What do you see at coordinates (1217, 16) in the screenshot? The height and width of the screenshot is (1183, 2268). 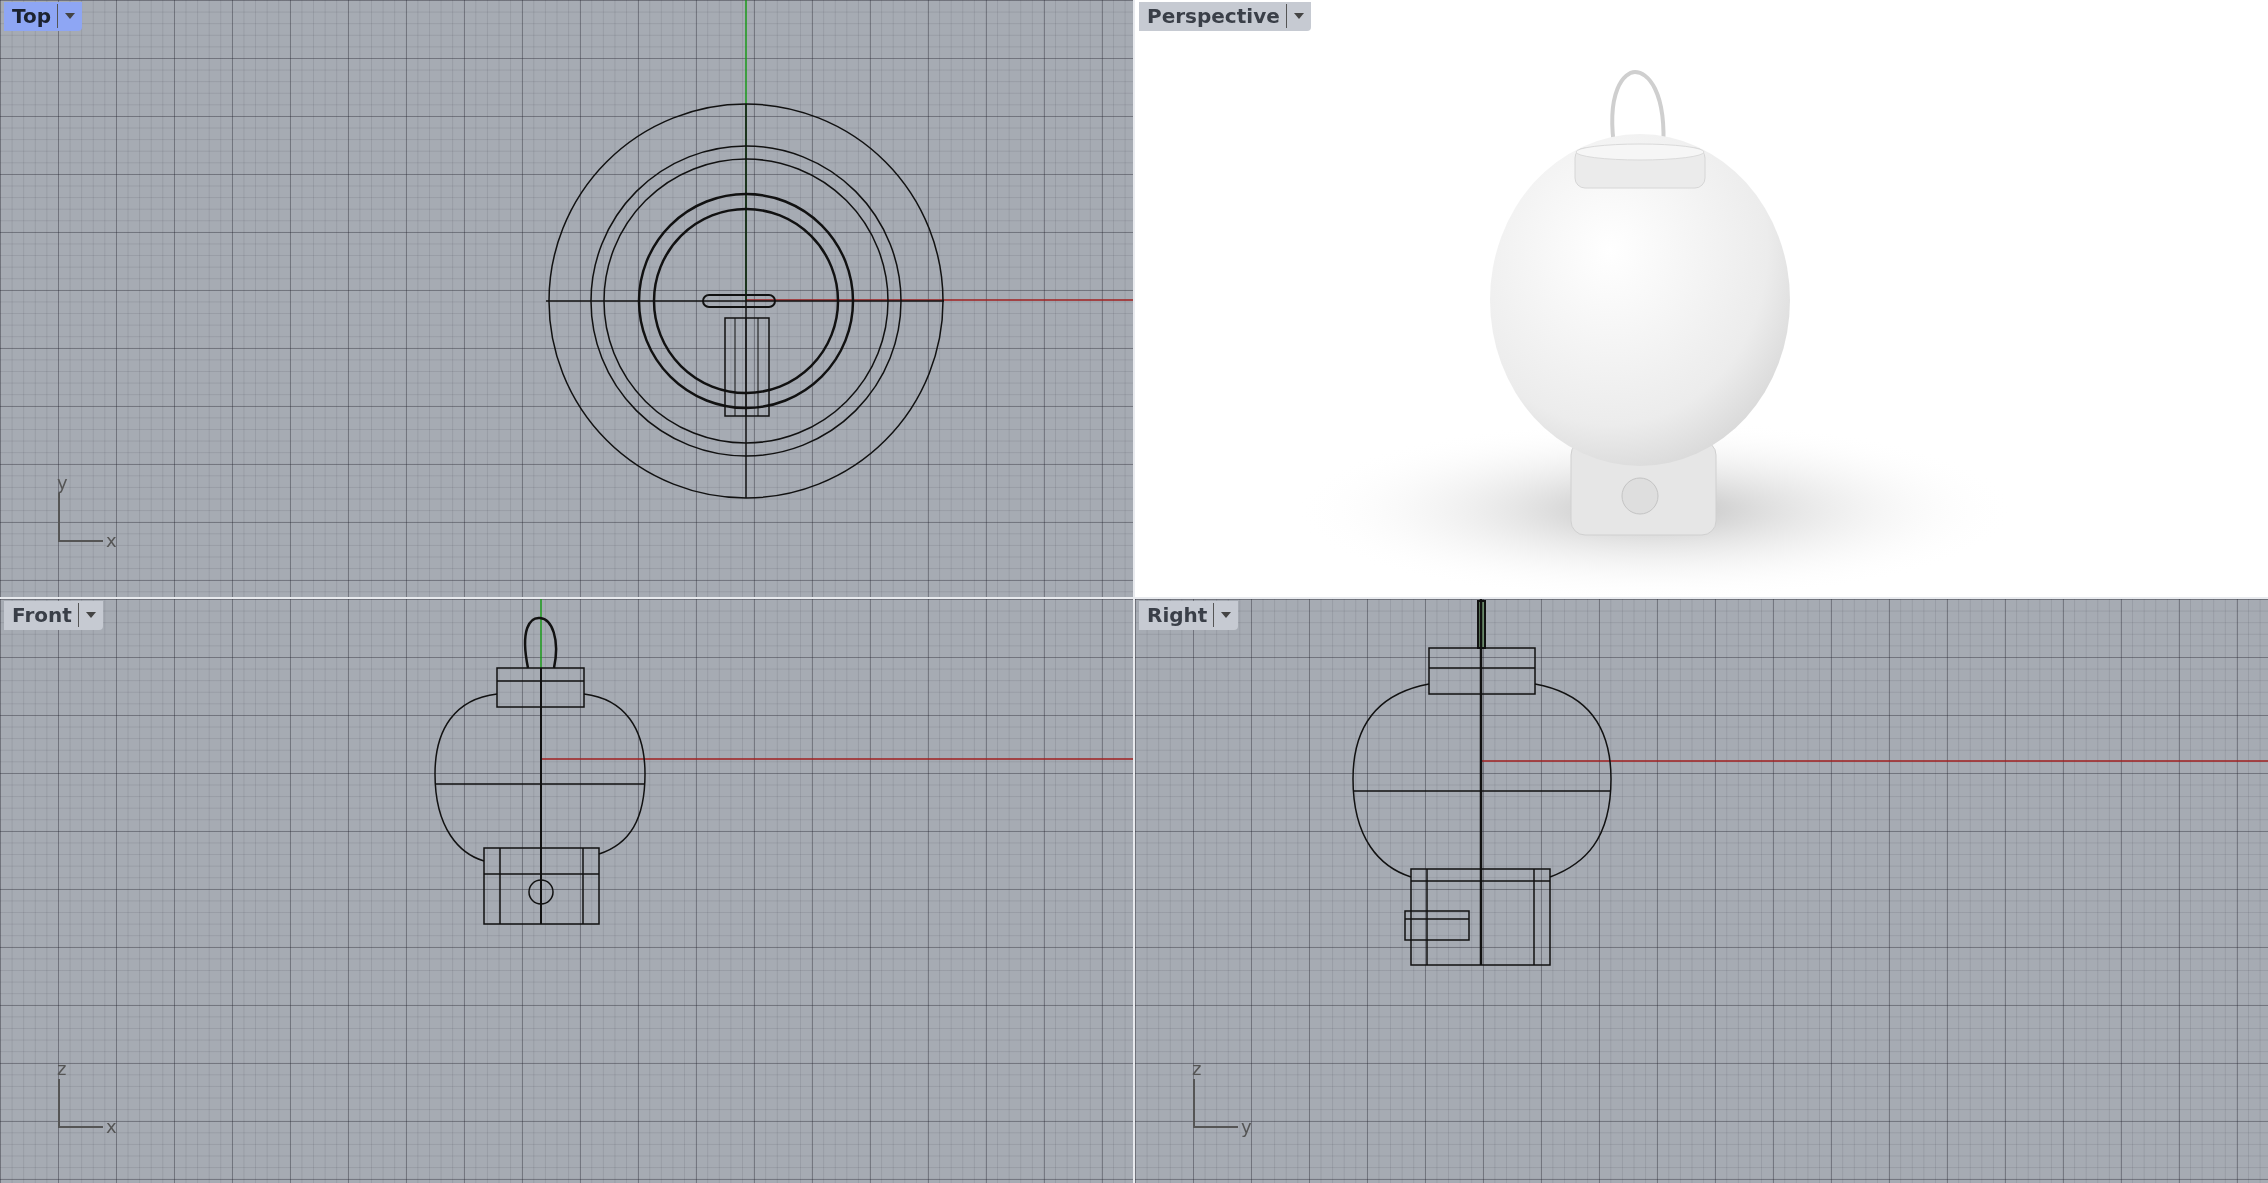 I see `viewport-title: Perspective` at bounding box center [1217, 16].